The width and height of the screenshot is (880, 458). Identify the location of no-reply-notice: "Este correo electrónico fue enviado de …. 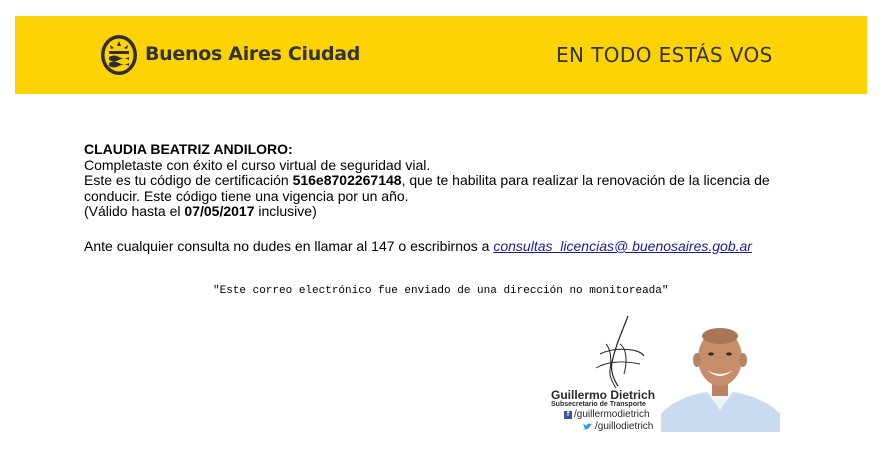
(441, 291).